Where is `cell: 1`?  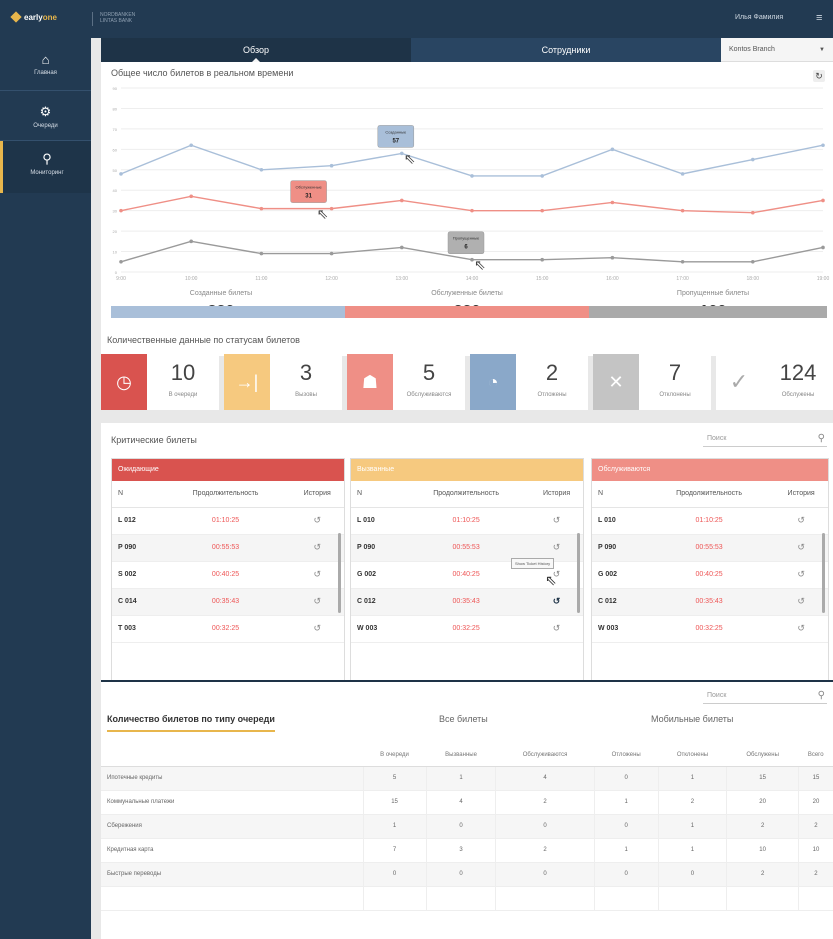 cell: 1 is located at coordinates (692, 826).